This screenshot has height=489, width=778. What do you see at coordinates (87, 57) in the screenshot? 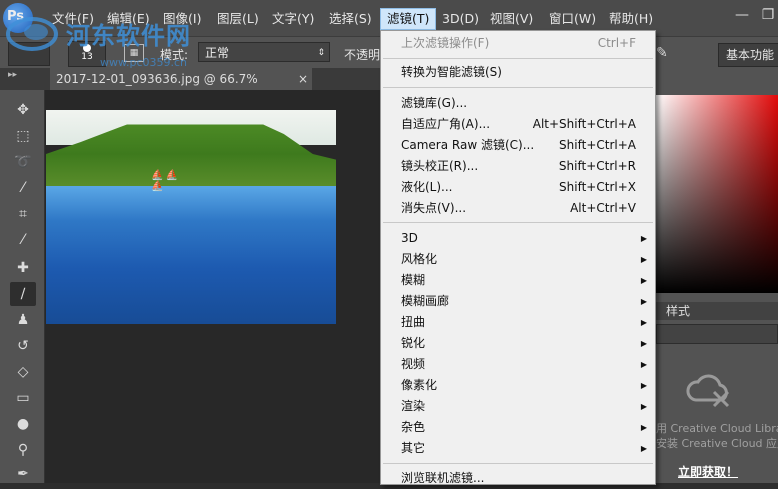
I see `brush-size-value: 13` at bounding box center [87, 57].